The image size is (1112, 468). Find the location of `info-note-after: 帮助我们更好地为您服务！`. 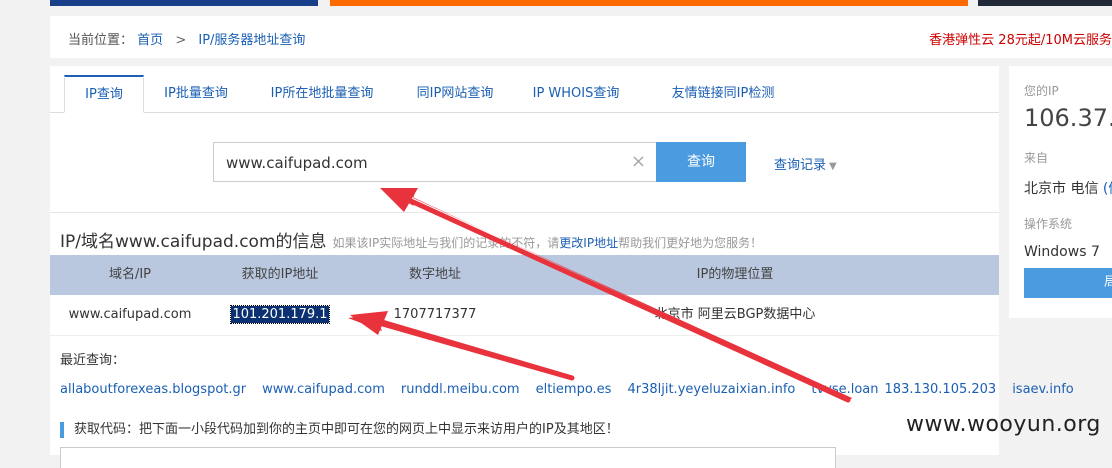

info-note-after: 帮助我们更好地为您服务！ is located at coordinates (690, 243).